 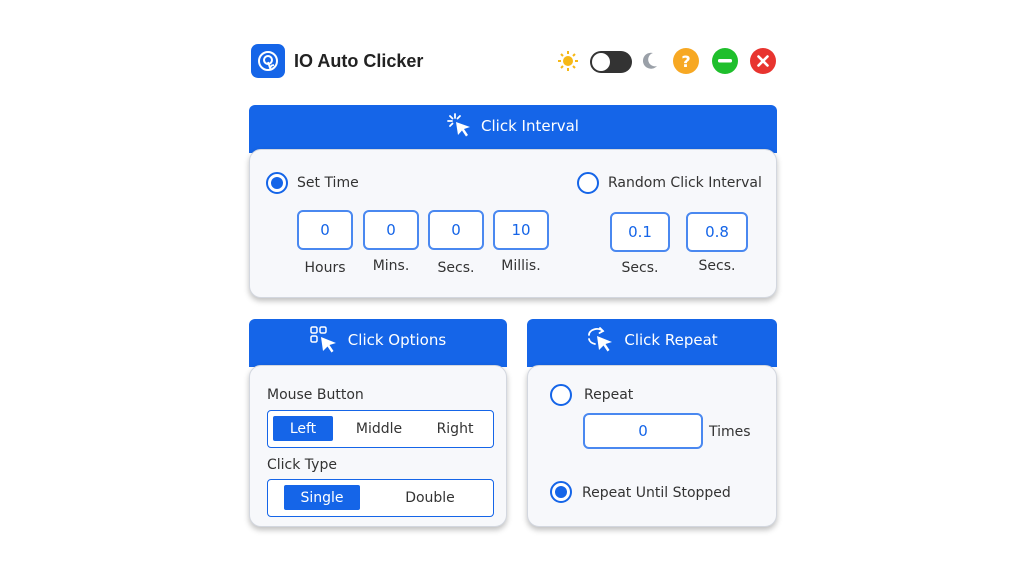 I want to click on millis-label: Millis., so click(x=521, y=266).